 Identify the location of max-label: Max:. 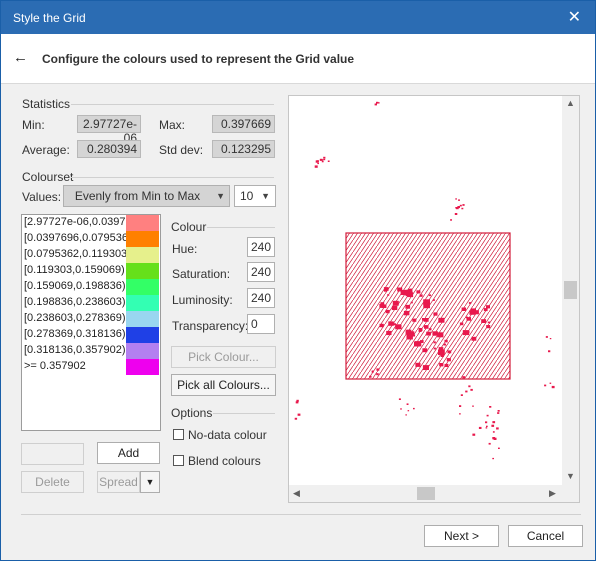
(172, 125).